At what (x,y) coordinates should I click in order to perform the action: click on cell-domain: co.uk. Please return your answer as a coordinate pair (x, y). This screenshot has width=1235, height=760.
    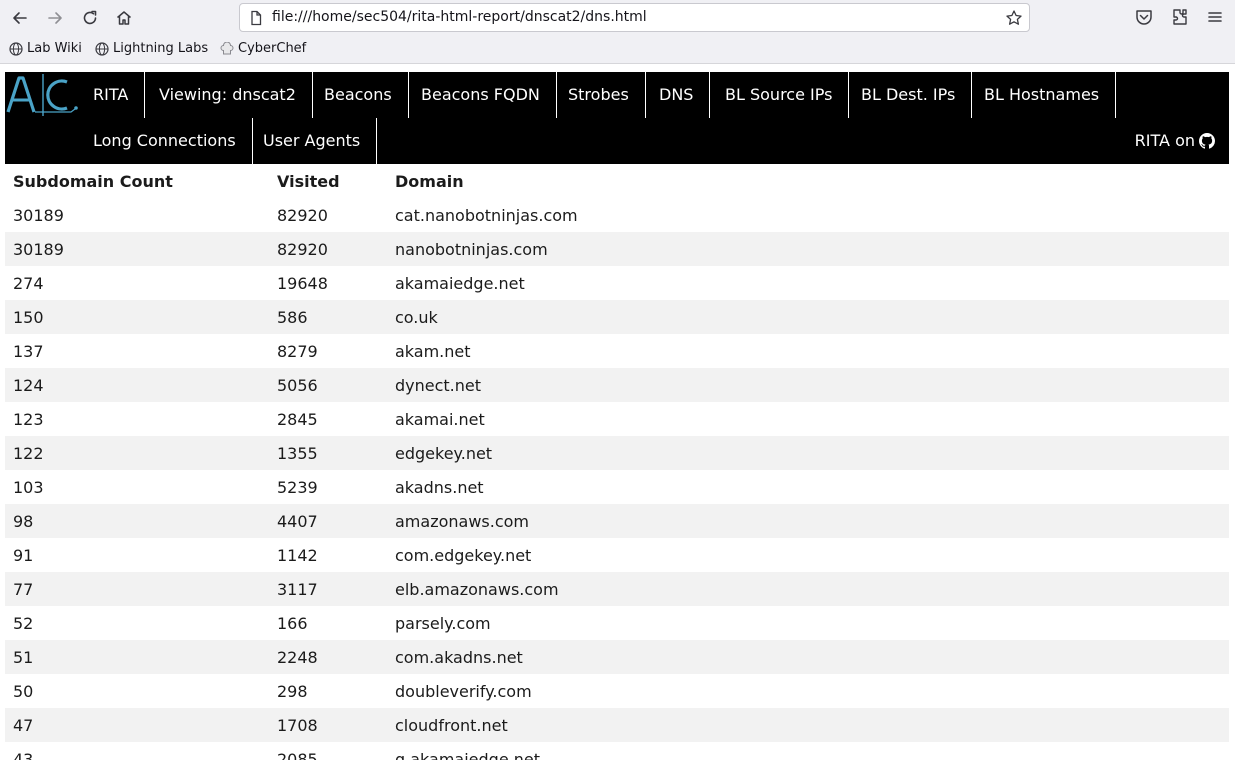
    Looking at the image, I should click on (416, 317).